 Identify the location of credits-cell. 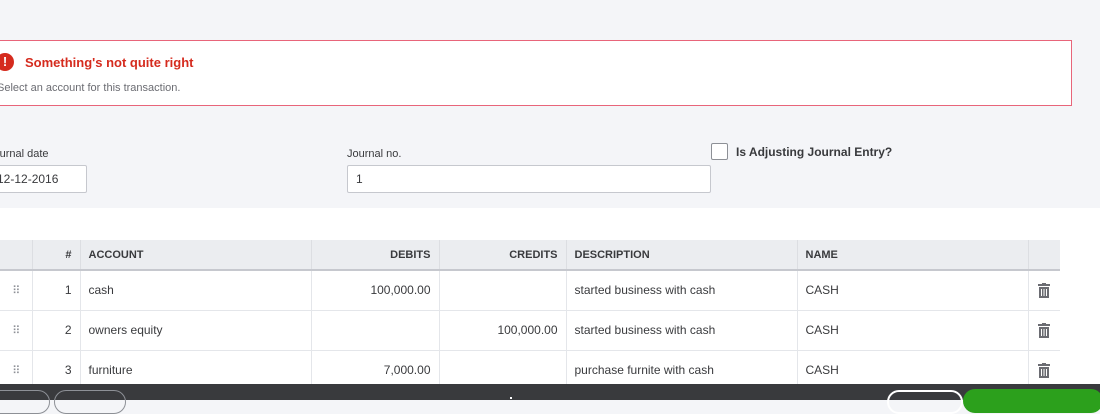
(503, 290).